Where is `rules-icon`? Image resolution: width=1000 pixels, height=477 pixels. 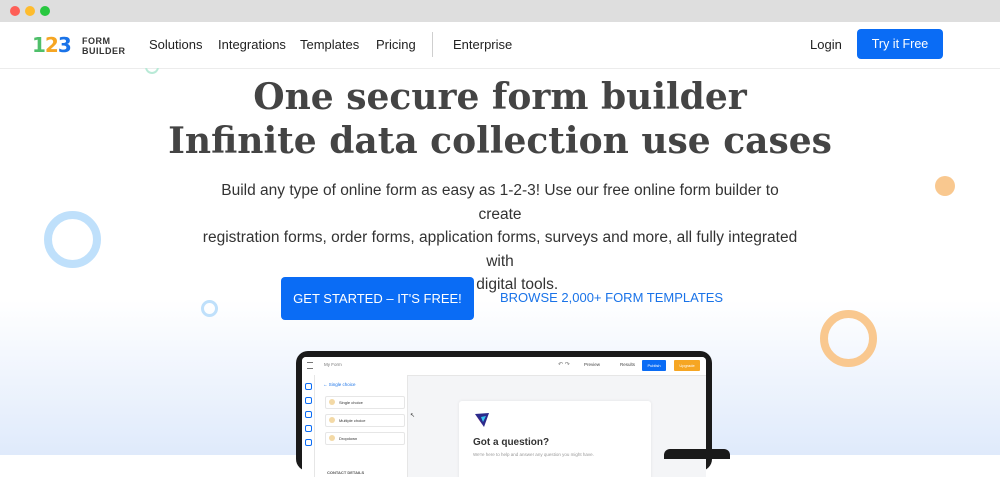 rules-icon is located at coordinates (308, 414).